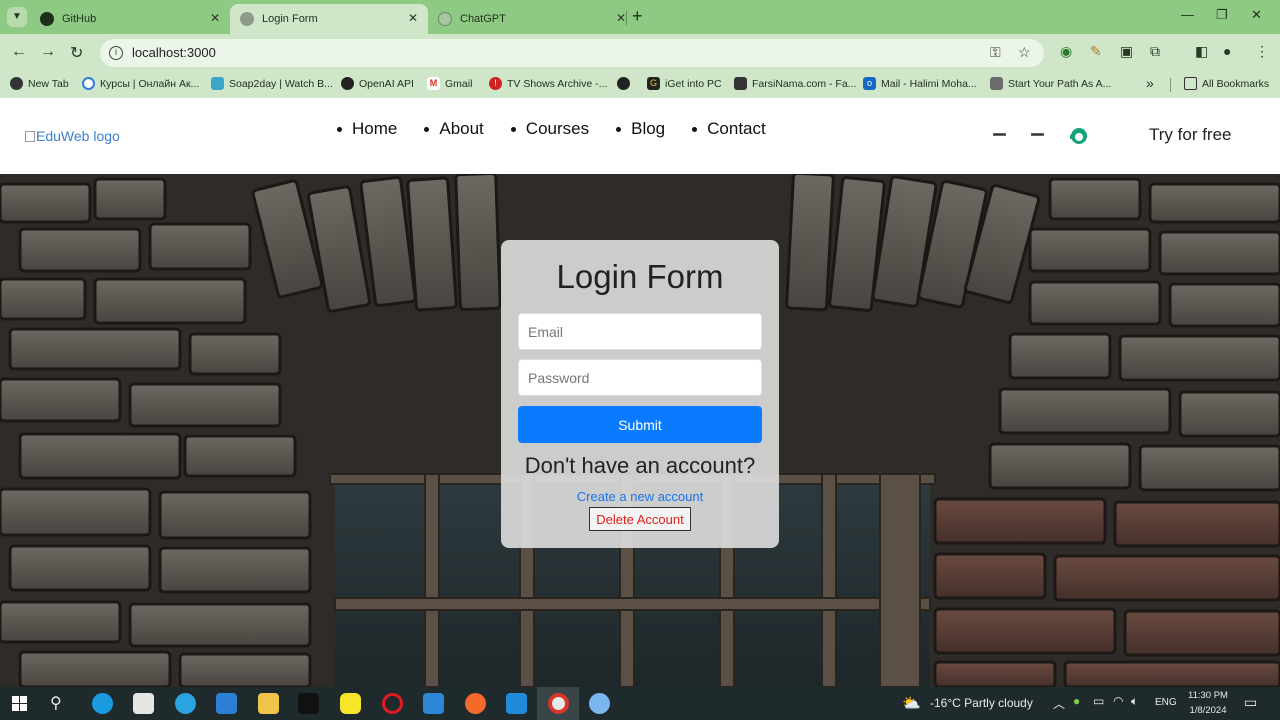  Describe the element at coordinates (495, 83) in the screenshot. I see `tv-shows-icon: !` at that location.